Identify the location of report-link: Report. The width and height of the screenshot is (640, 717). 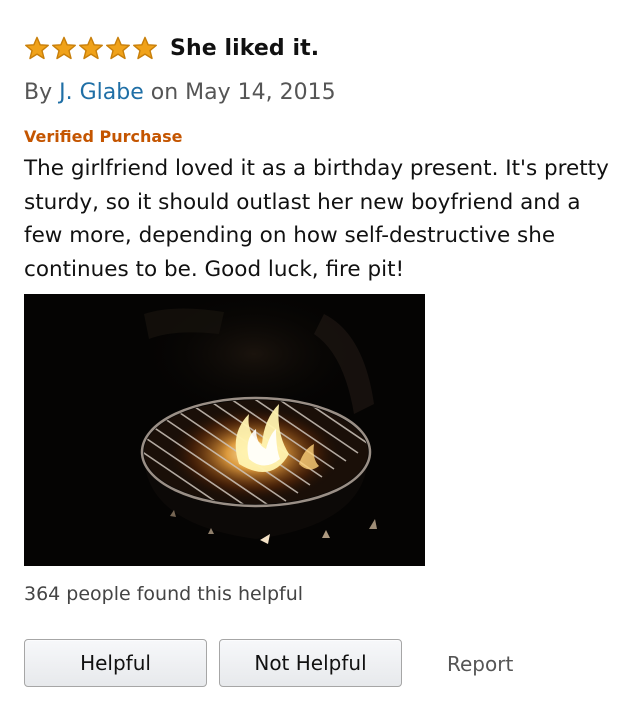
(480, 664).